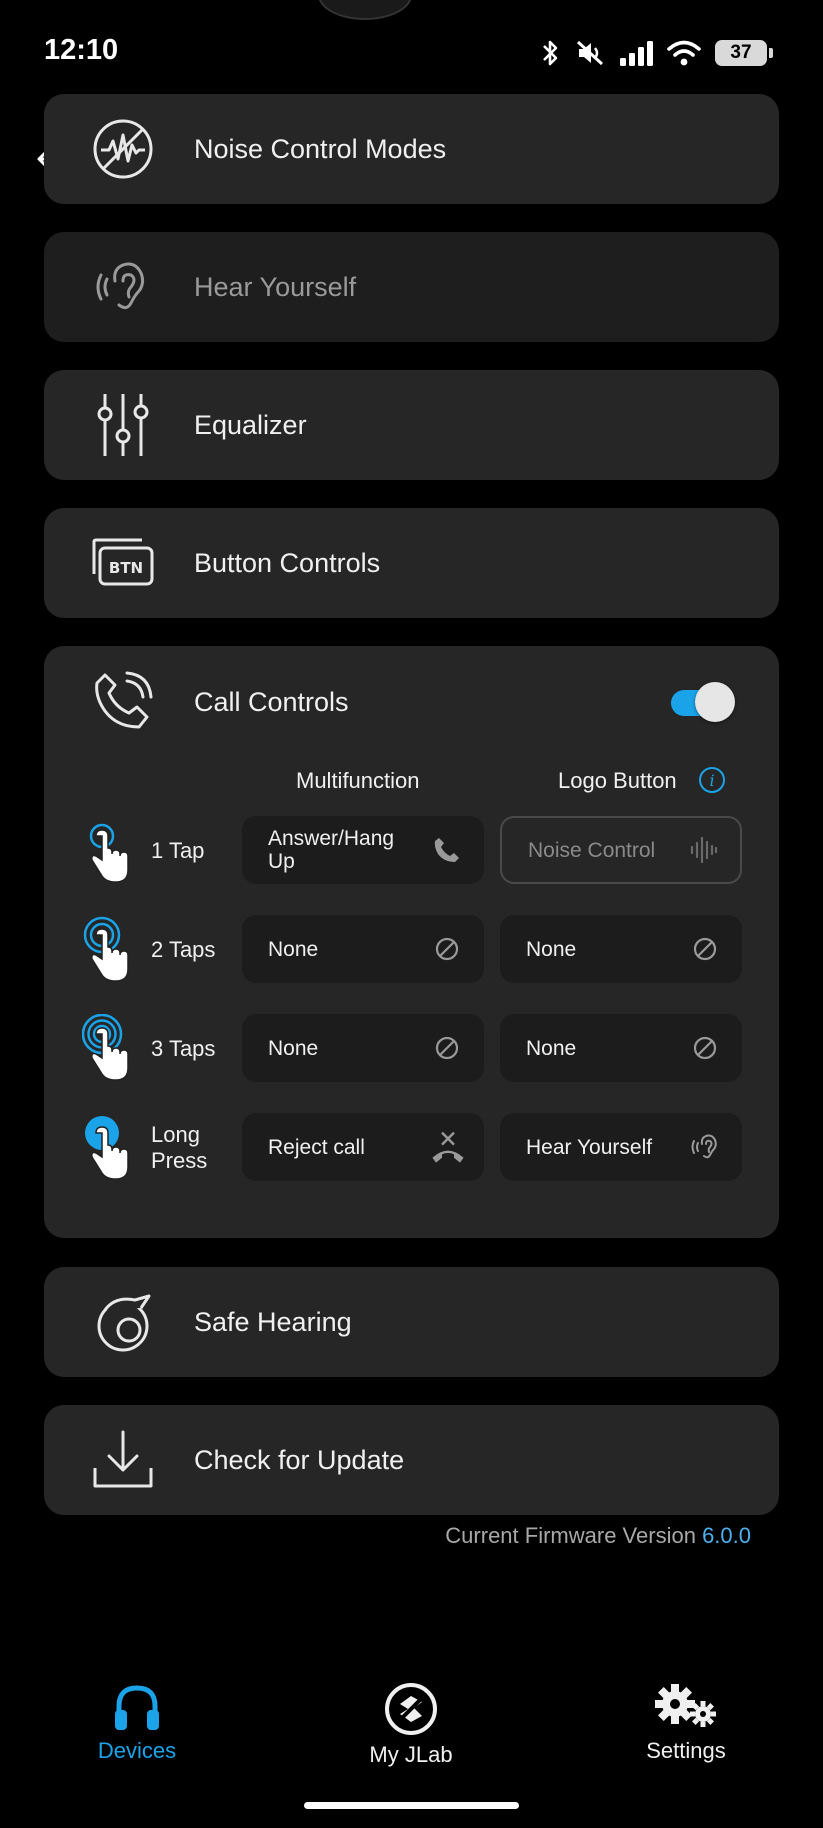  I want to click on logo-3taps-option: None, so click(621, 1048).